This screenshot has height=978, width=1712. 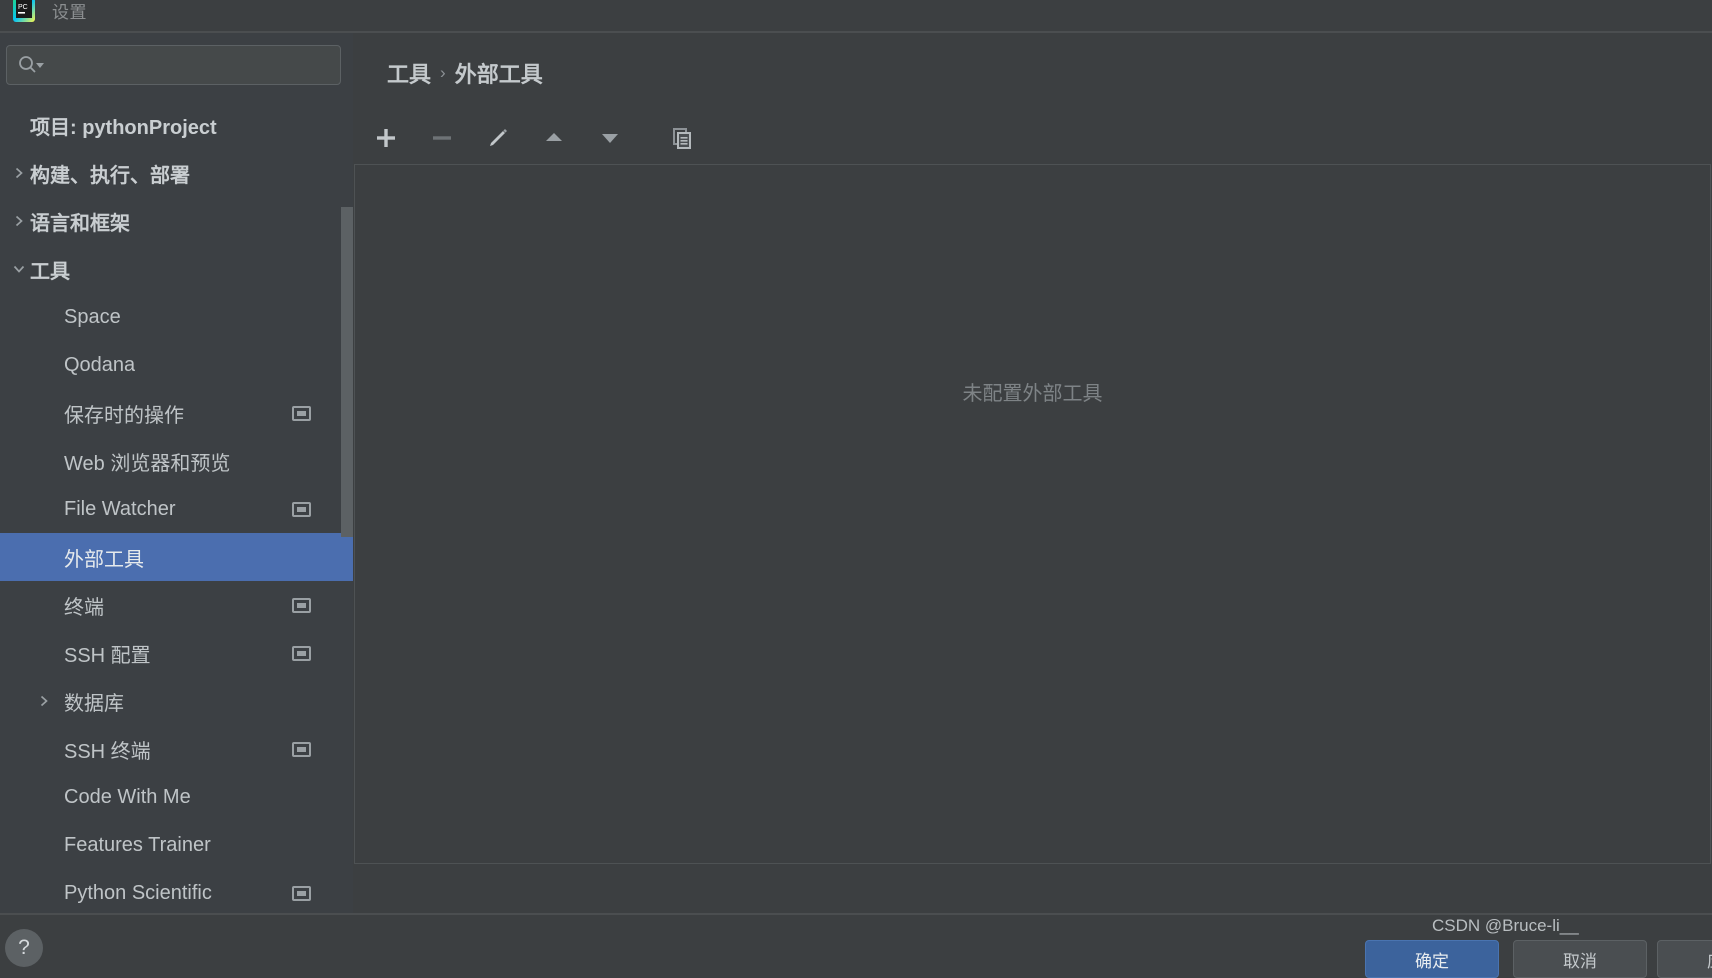 What do you see at coordinates (1505, 925) in the screenshot?
I see `watermark-text: CSDN @Bruce-li__` at bounding box center [1505, 925].